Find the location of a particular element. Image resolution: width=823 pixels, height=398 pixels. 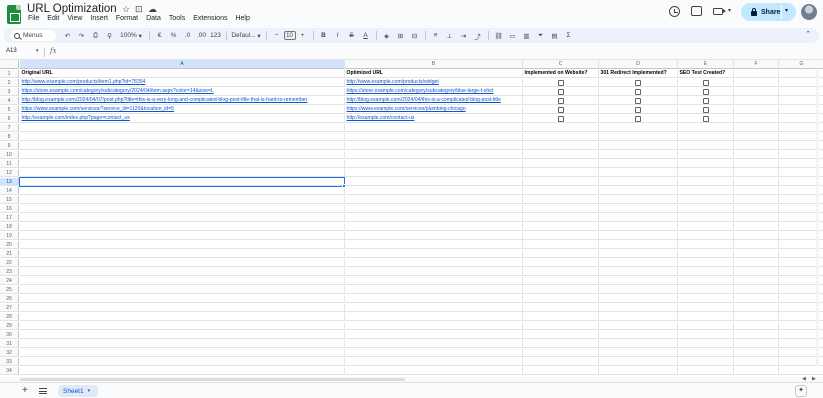

fill-color-icon: ◈ is located at coordinates (386, 35).